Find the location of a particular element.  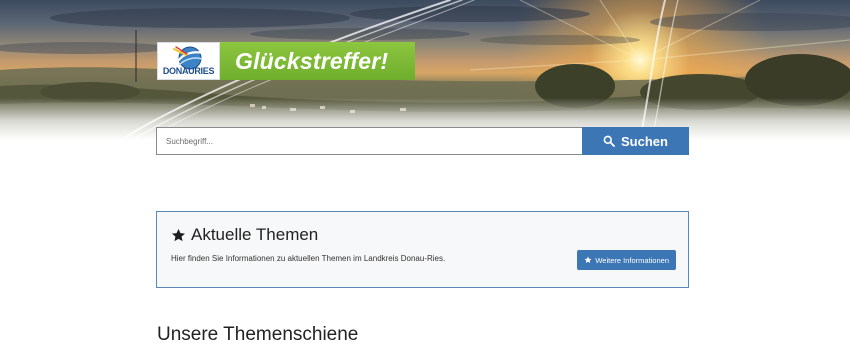

section-heading: Unsere Themenschiene is located at coordinates (258, 334).